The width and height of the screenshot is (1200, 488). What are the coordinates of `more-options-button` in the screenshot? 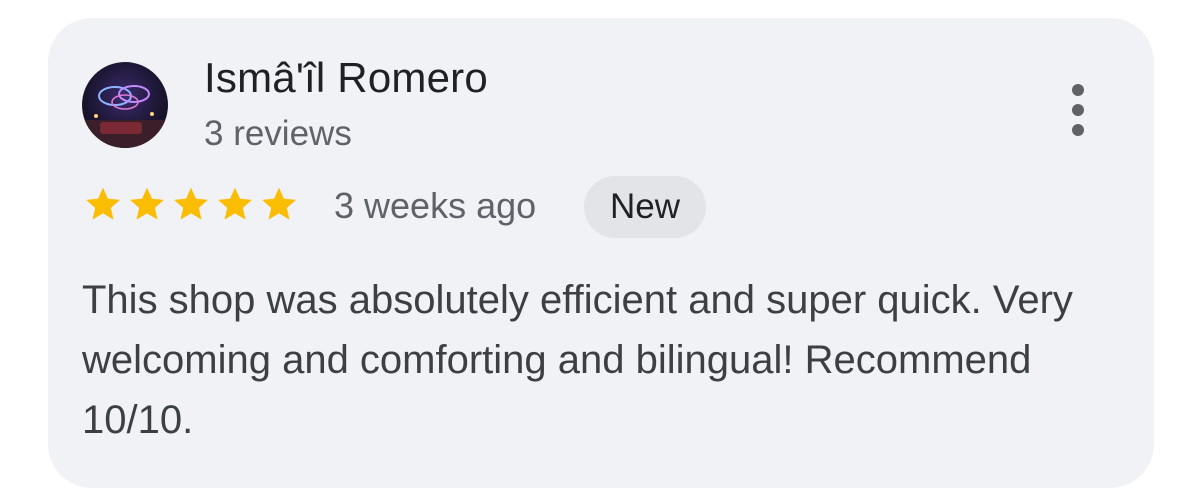 It's located at (1079, 110).